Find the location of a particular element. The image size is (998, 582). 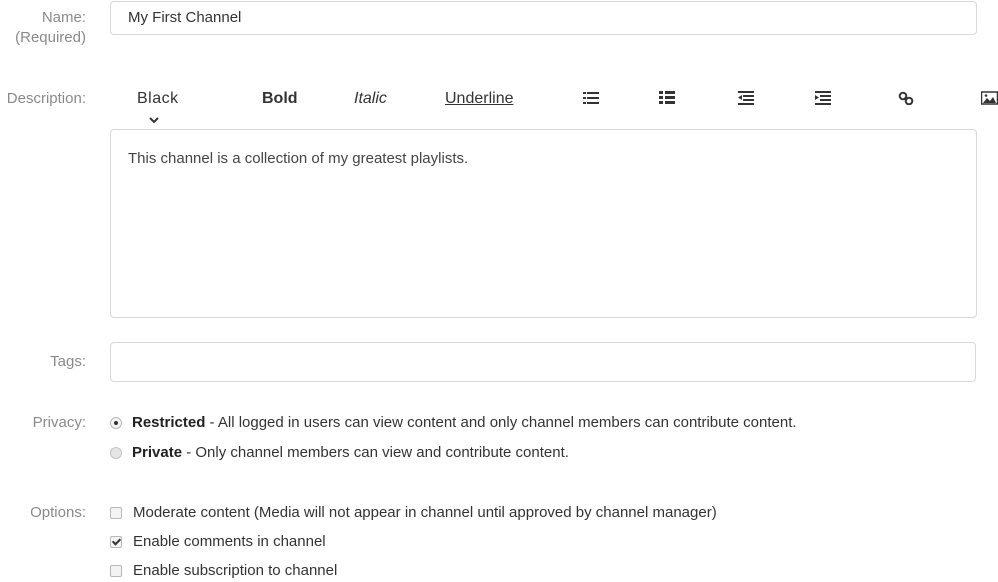

image-icon is located at coordinates (989, 98).